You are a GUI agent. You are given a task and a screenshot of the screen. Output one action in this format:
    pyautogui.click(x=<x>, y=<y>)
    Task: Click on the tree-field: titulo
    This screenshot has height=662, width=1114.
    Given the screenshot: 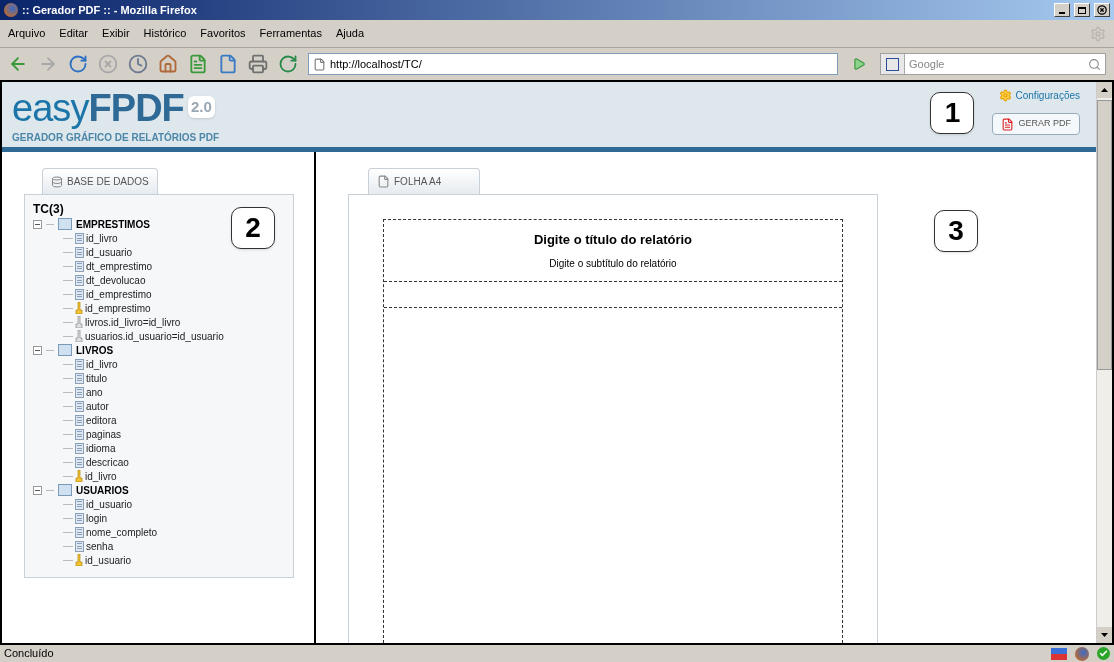 What is the action you would take?
    pyautogui.click(x=97, y=378)
    